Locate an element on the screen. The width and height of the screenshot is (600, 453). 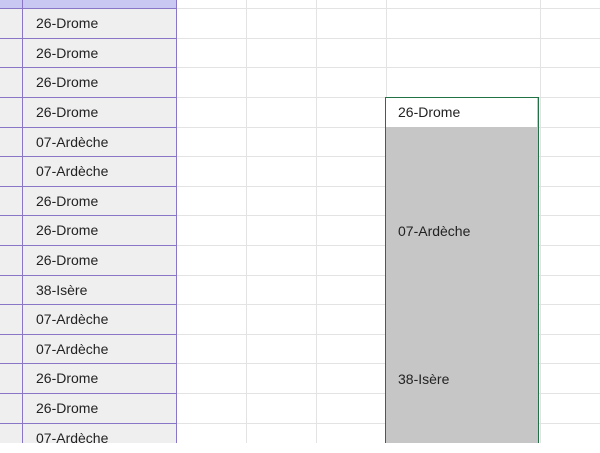
column-header-strip is located at coordinates (88, 4).